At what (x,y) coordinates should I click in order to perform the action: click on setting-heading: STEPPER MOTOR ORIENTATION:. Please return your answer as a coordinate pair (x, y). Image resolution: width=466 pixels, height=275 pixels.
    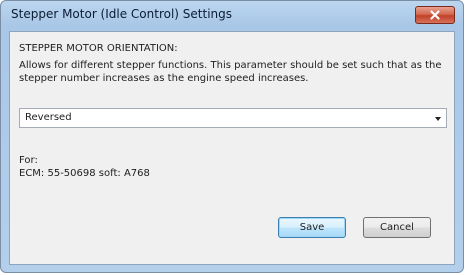
    Looking at the image, I should click on (98, 48).